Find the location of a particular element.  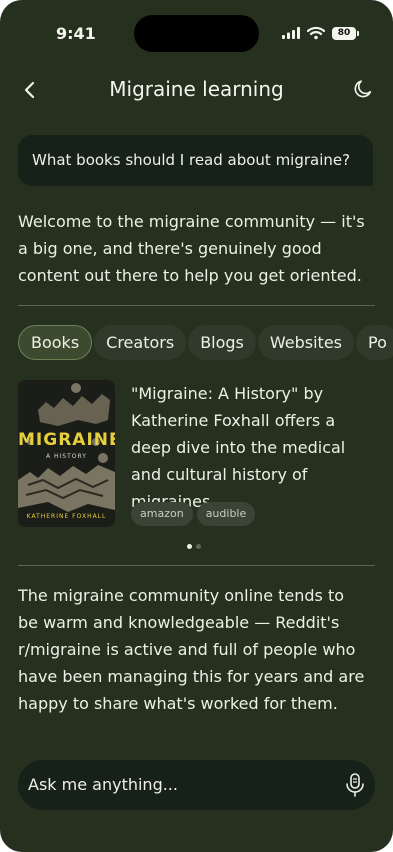

microphone-icon is located at coordinates (355, 785).